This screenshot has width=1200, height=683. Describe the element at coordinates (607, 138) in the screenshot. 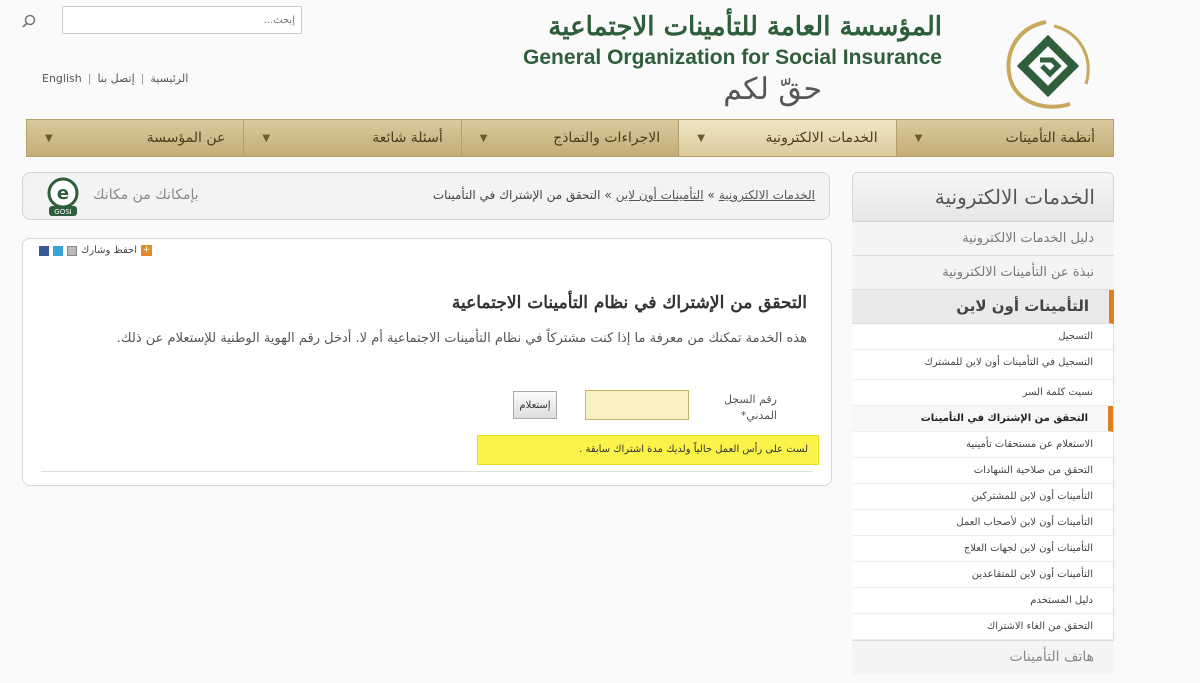

I see `nav-label: الاجراءات والنماذج` at that location.